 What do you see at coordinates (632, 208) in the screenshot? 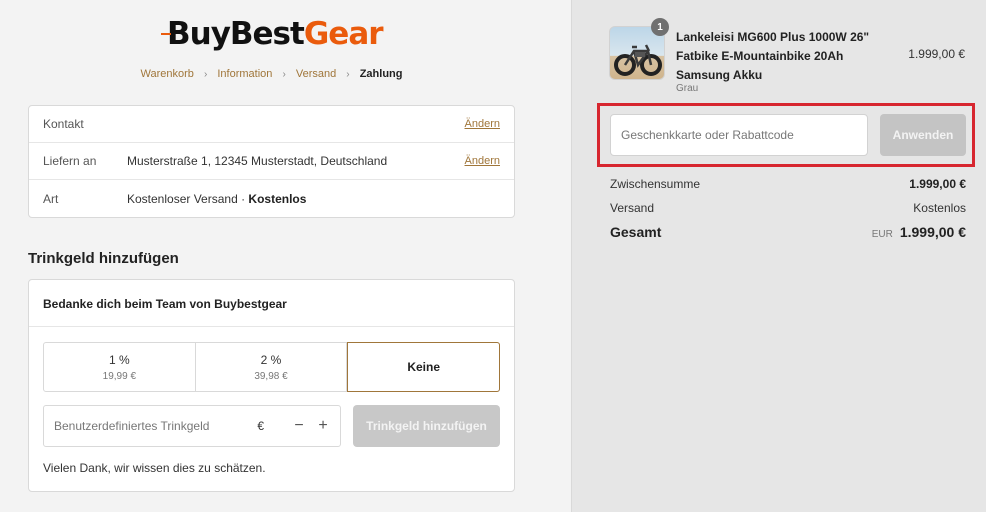
I see `shipping-label: Versand` at bounding box center [632, 208].